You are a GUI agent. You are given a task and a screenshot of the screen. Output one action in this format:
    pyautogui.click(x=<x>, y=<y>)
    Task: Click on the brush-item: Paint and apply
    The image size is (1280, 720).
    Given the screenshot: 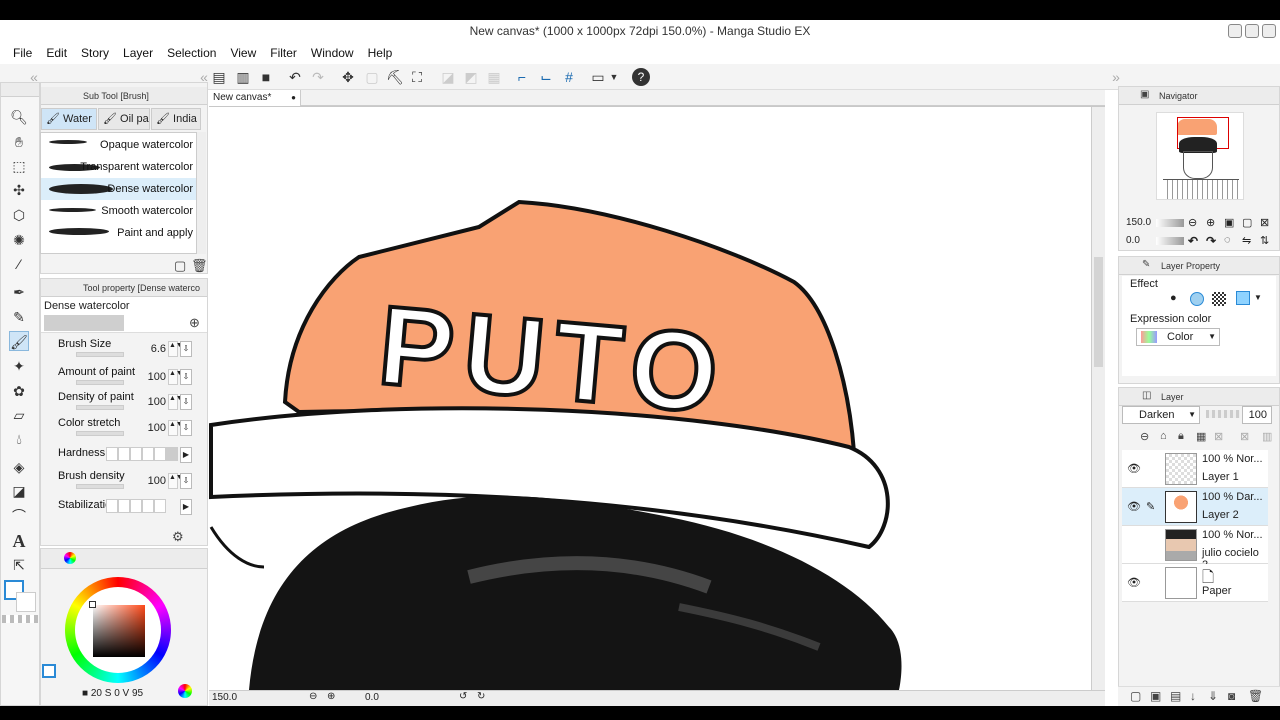 What is the action you would take?
    pyautogui.click(x=118, y=233)
    